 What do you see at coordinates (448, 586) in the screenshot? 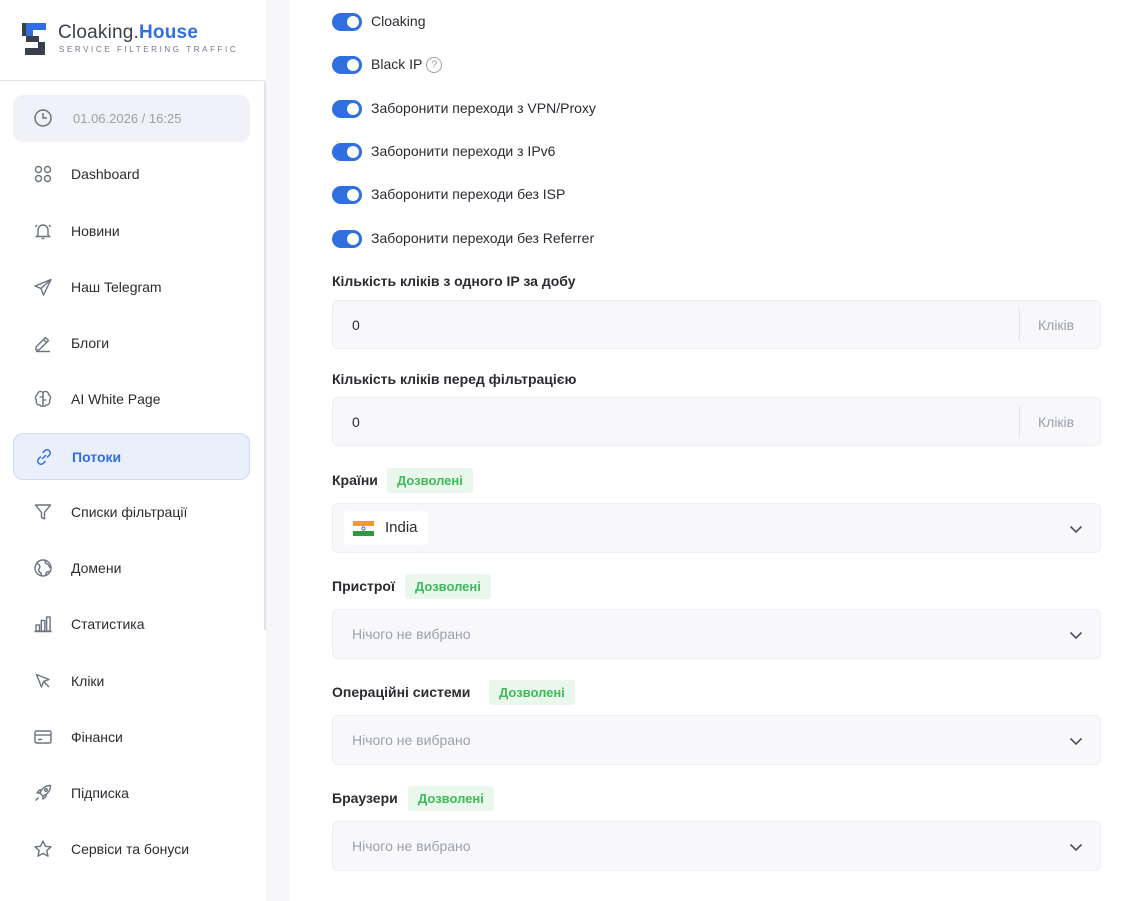
I see `devices-mode-badge: Дозволені` at bounding box center [448, 586].